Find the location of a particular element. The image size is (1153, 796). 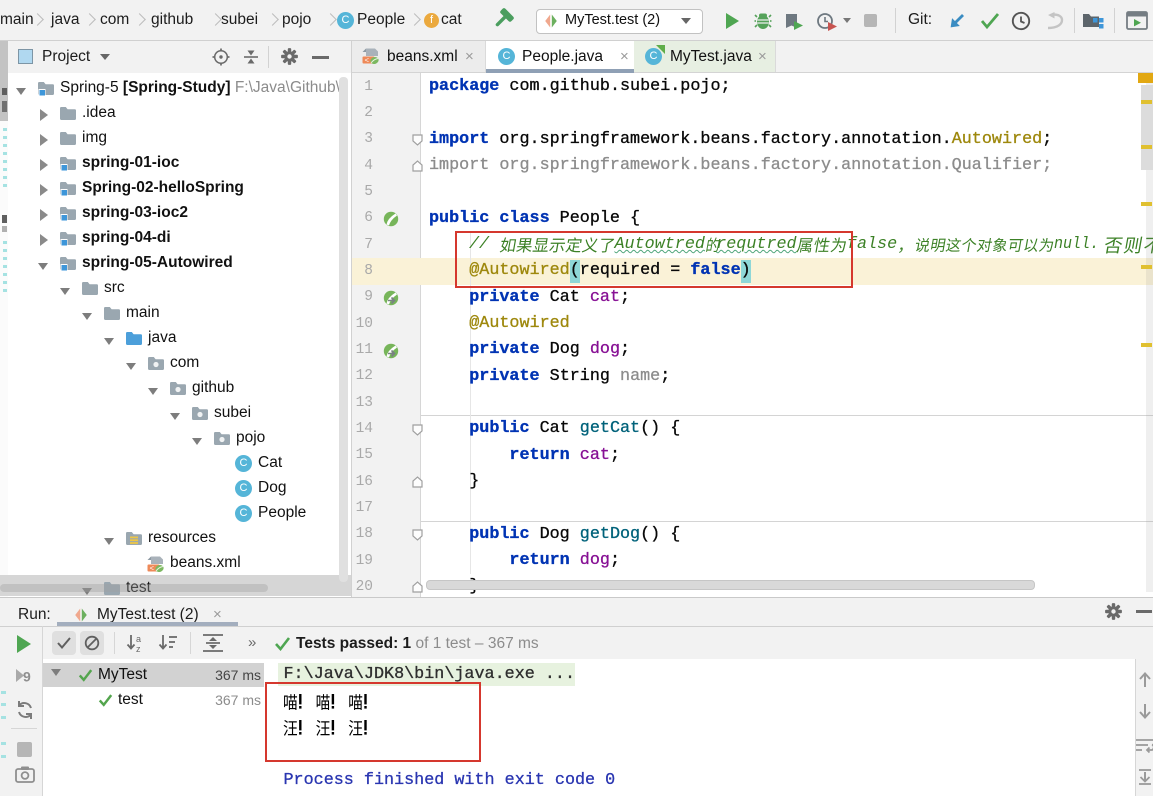

svg-text: z is located at coordinates (138, 648).